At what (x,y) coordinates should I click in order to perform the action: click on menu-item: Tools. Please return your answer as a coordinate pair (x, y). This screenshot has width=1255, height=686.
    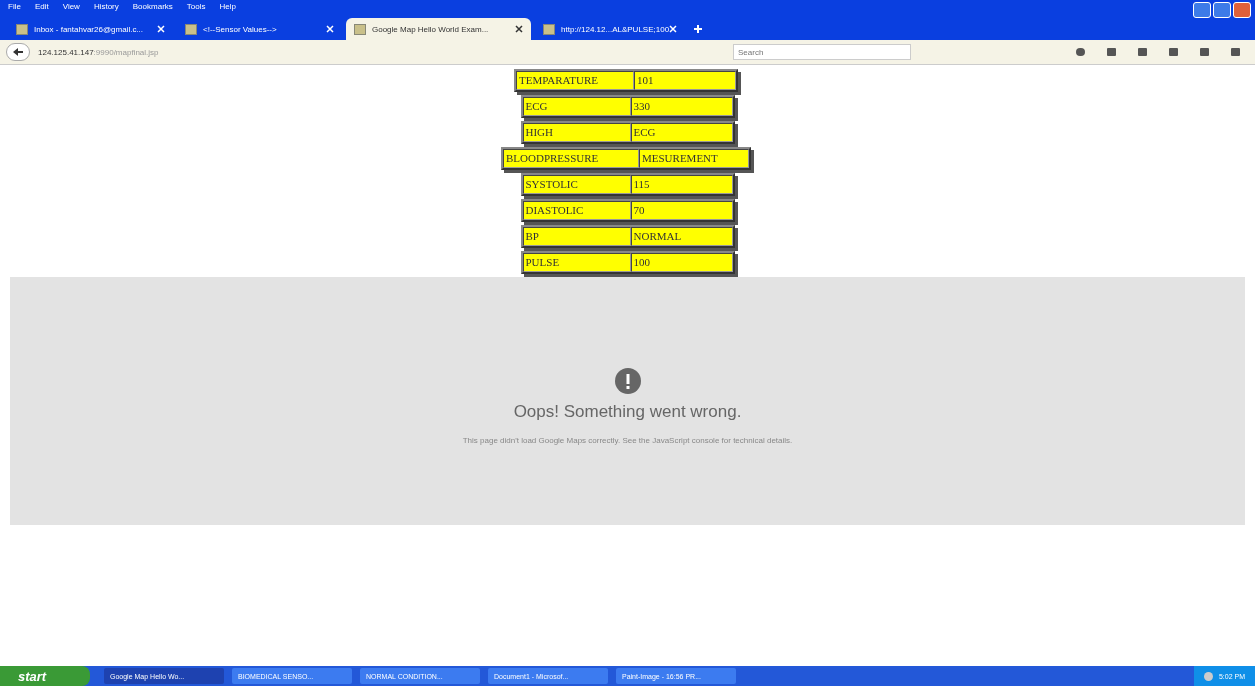
    Looking at the image, I should click on (196, 6).